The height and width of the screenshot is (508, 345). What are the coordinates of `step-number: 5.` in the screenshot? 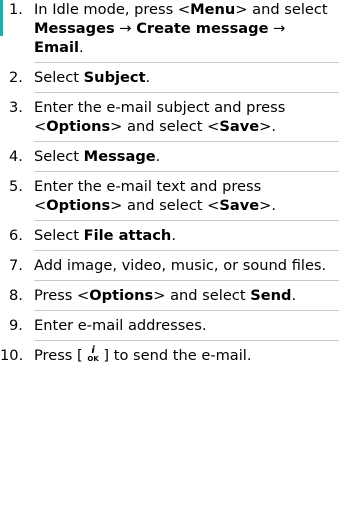 It's located at (16, 186).